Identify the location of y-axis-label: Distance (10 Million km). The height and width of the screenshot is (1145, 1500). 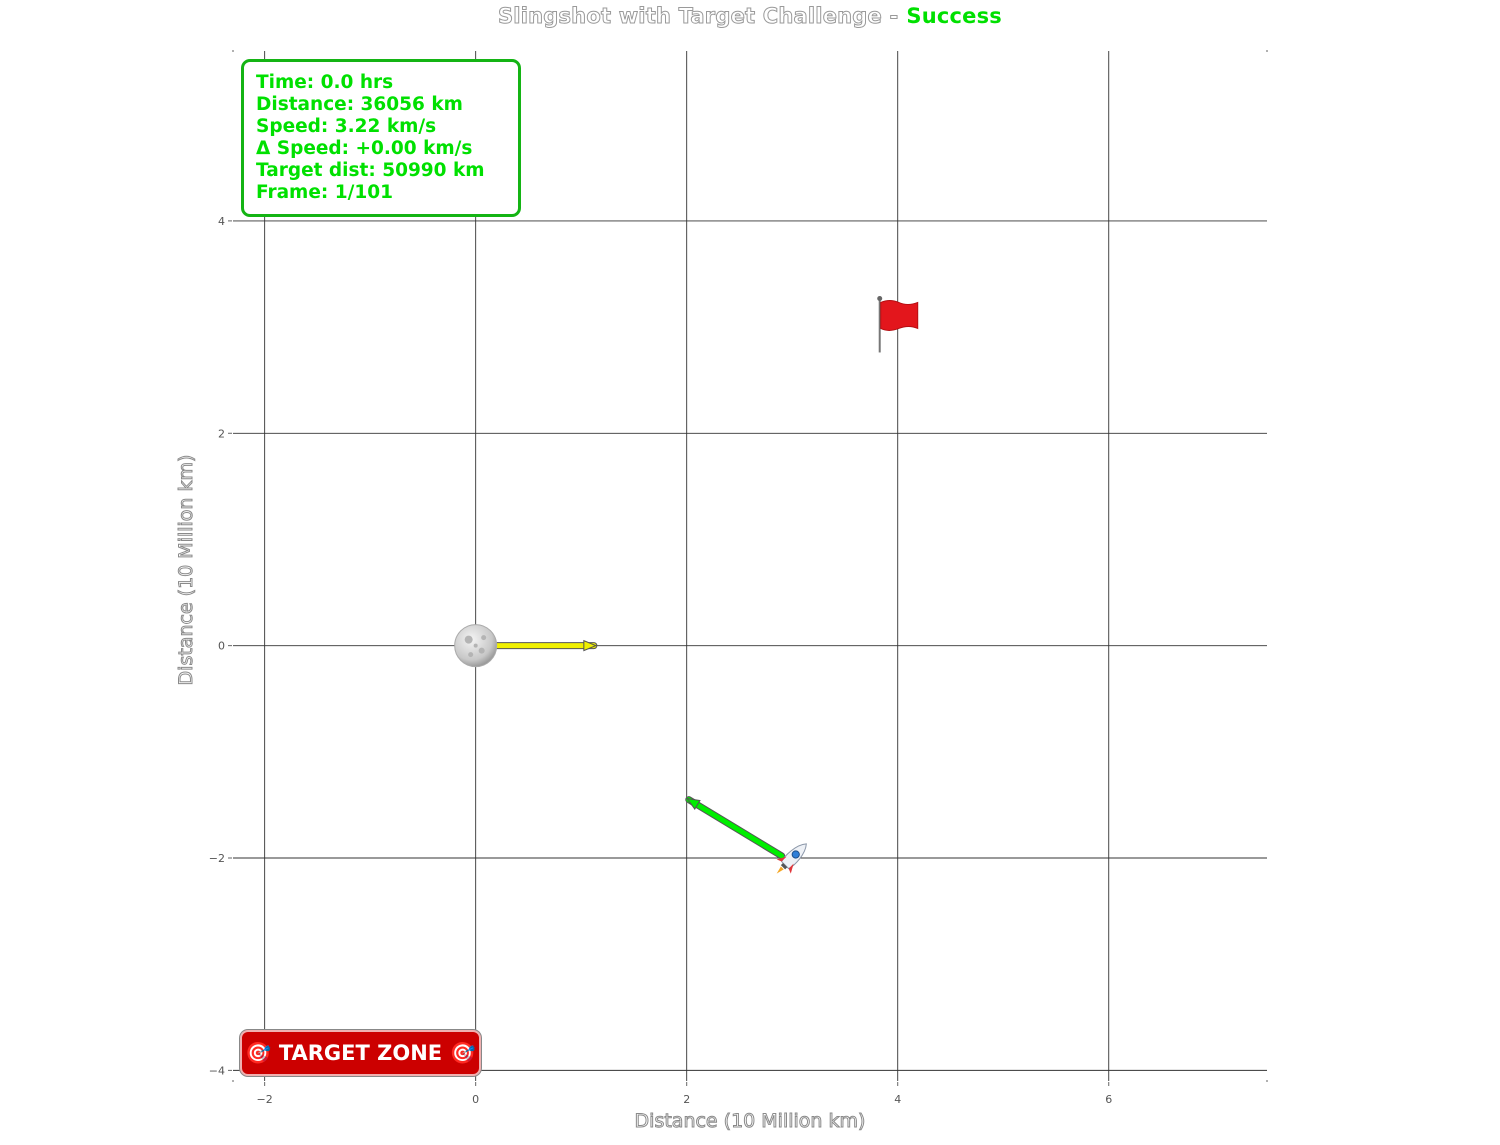
(186, 570).